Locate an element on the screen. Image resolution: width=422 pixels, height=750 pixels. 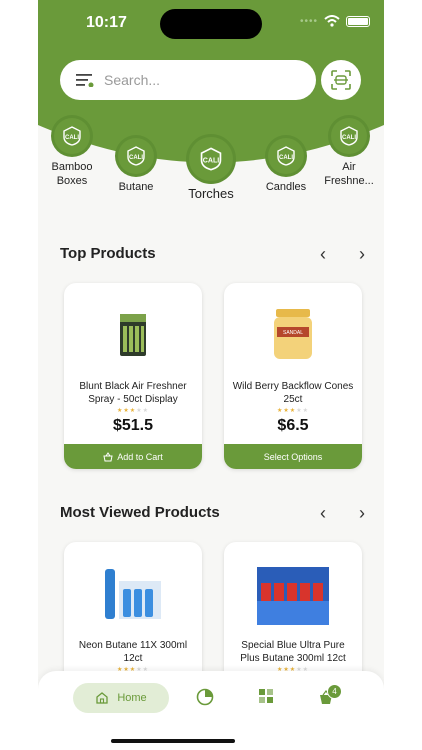
section-title-most-viewed: Most Viewed Products is located at coordinates (140, 512).